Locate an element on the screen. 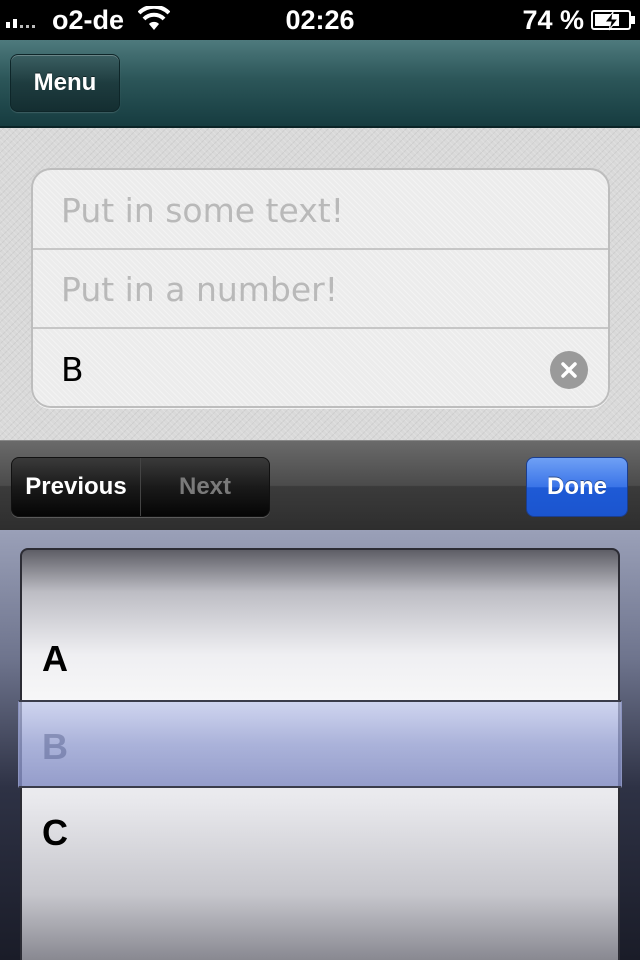 The image size is (640, 960). menu-button: Menu is located at coordinates (65, 83).